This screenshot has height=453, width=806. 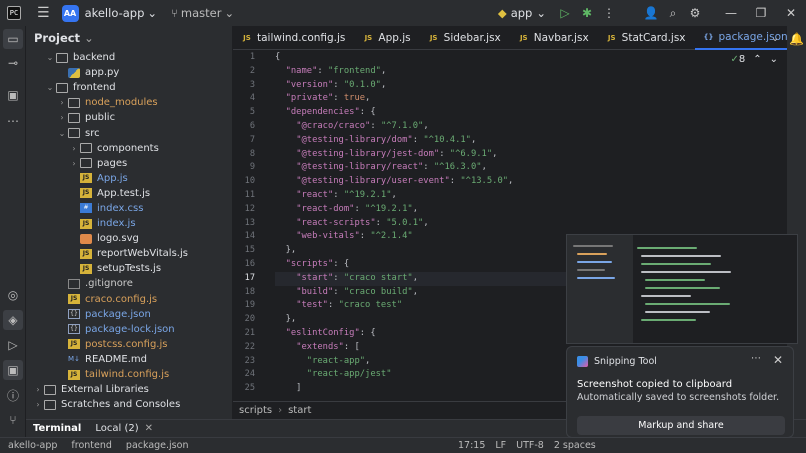 I want to click on code-line: {, so click(x=535, y=58).